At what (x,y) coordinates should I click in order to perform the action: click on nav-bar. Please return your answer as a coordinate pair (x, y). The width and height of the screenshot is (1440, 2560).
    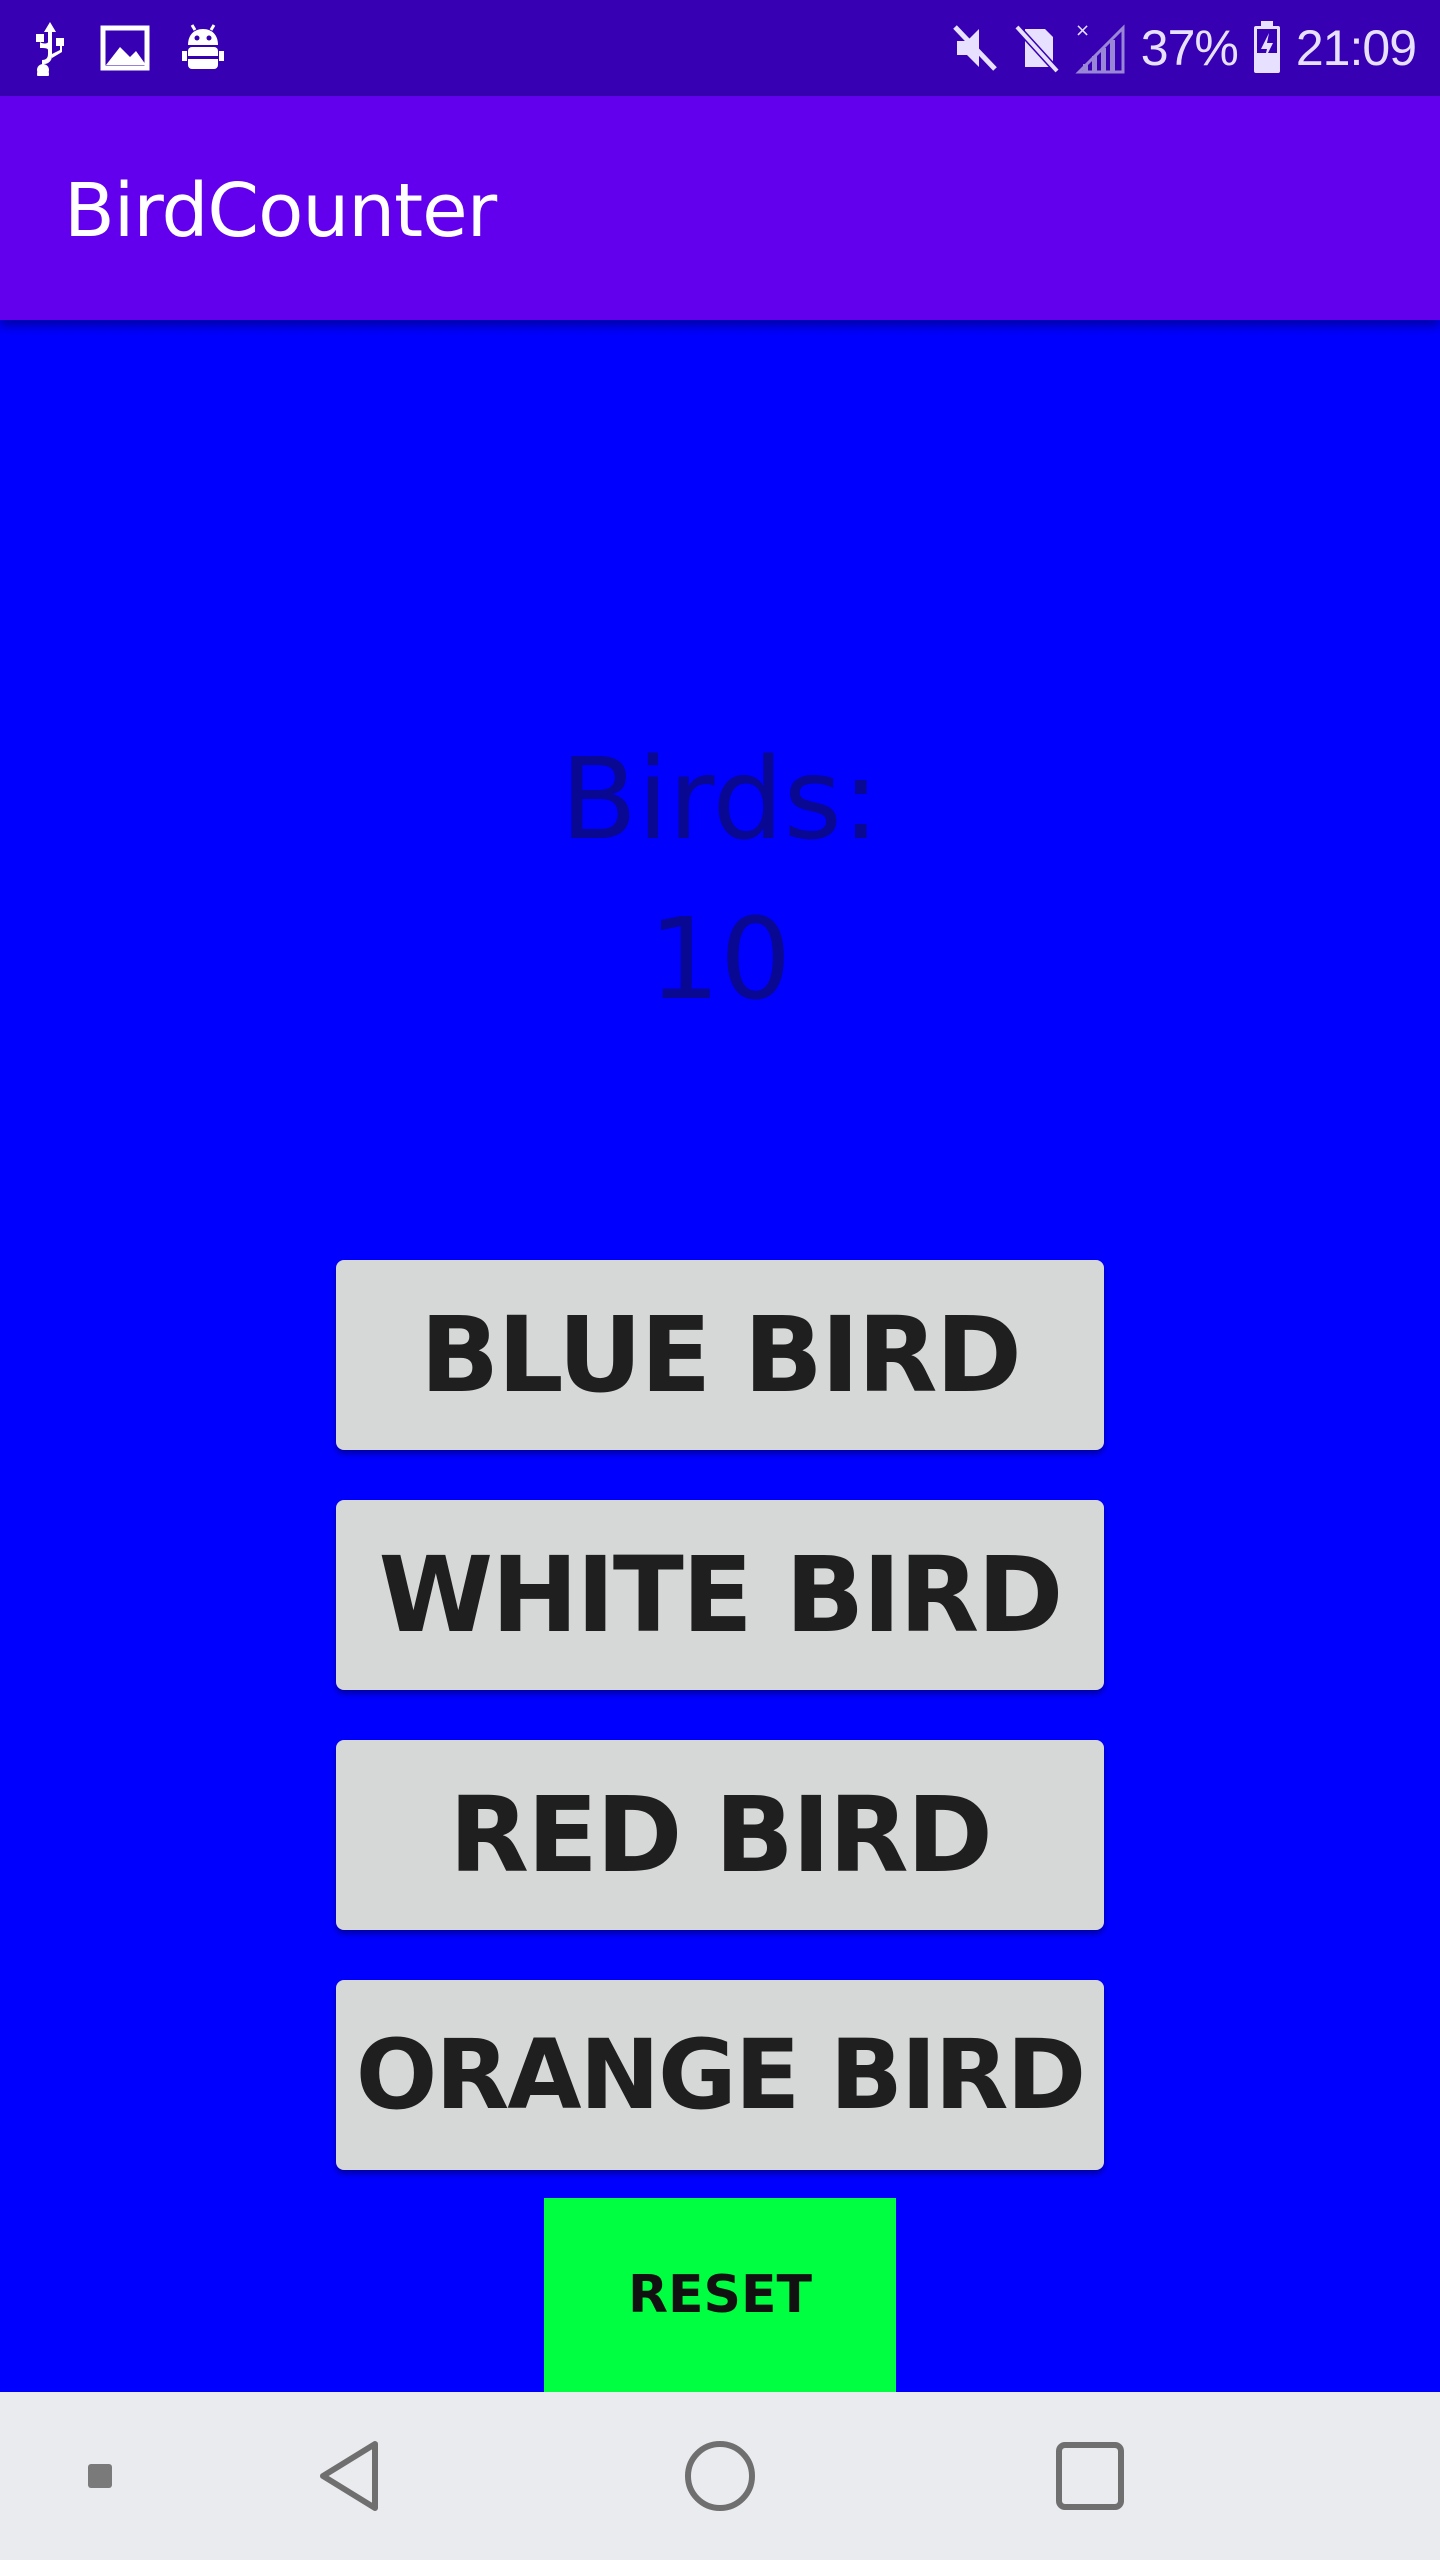
    Looking at the image, I should click on (720, 2476).